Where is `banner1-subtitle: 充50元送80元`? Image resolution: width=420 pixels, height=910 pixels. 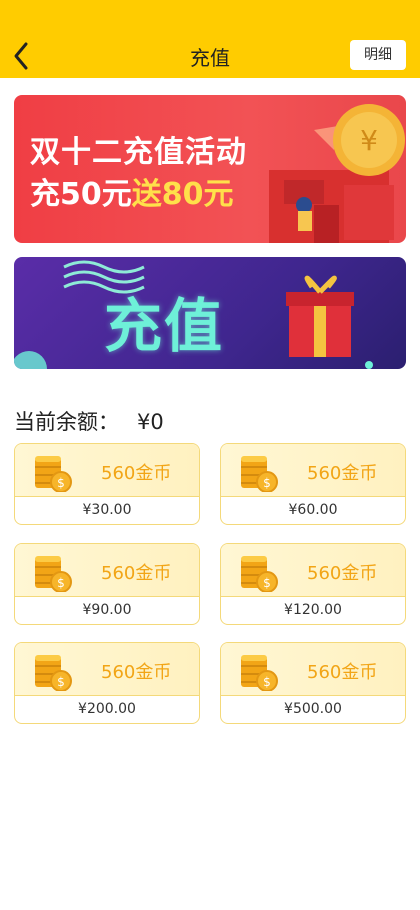
banner1-subtitle: 充50元送80元 is located at coordinates (132, 191).